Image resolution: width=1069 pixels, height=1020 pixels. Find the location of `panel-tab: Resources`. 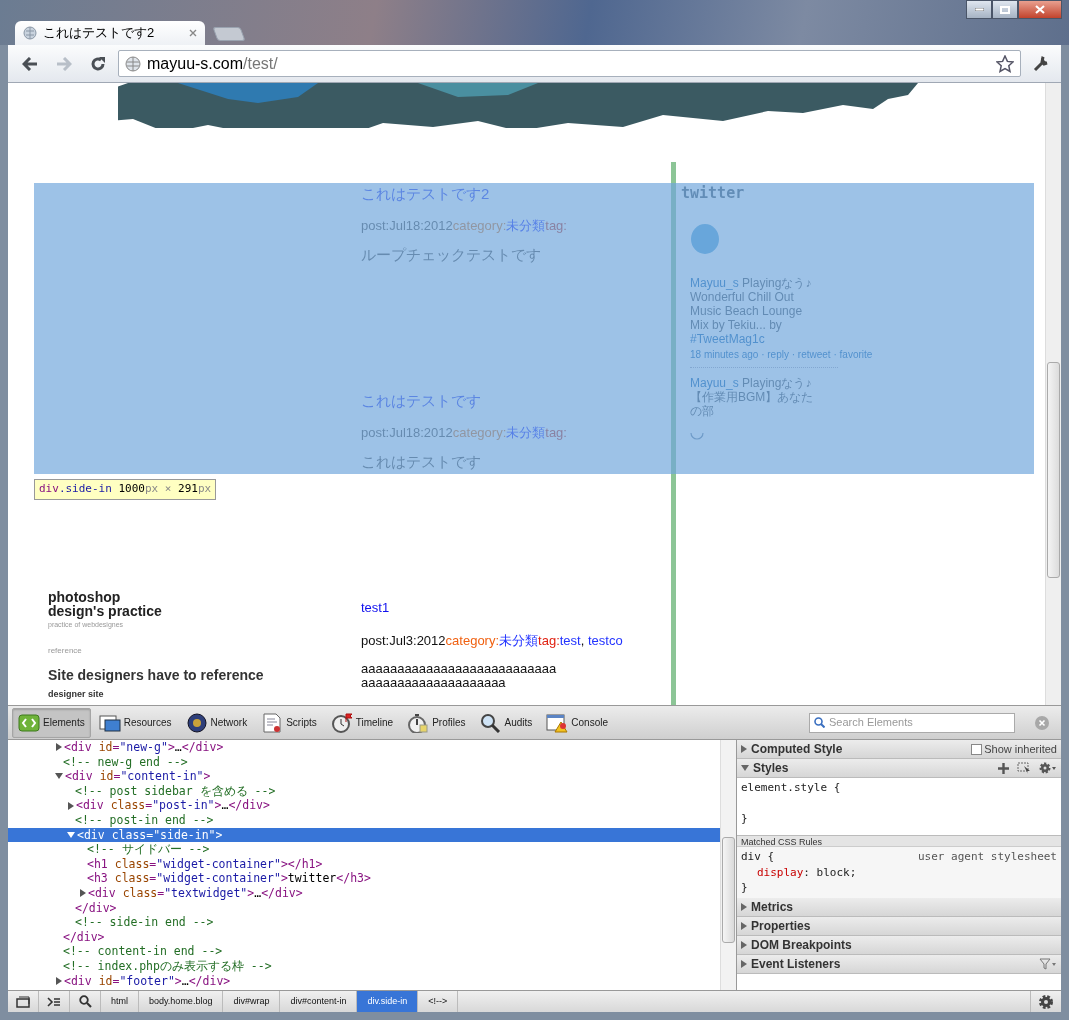

panel-tab: Resources is located at coordinates (135, 722).